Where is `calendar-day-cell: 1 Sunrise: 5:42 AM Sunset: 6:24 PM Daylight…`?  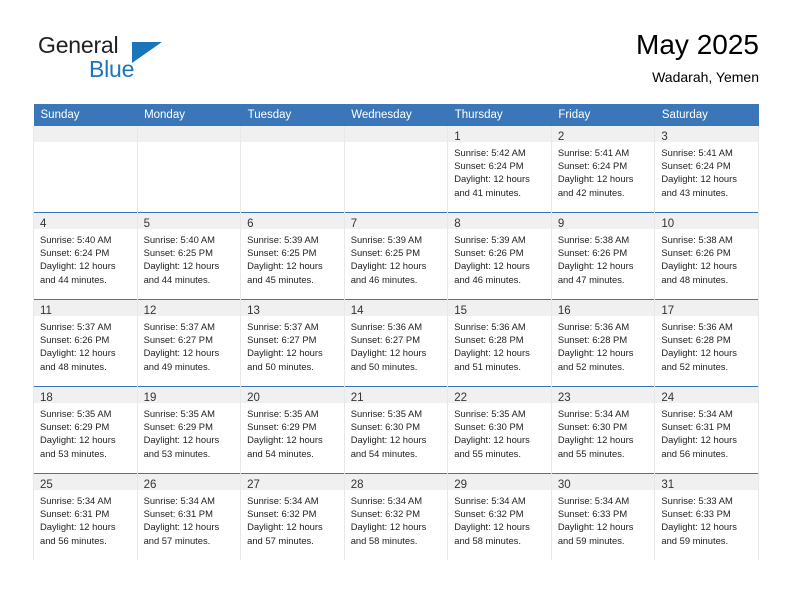 calendar-day-cell: 1 Sunrise: 5:42 AM Sunset: 6:24 PM Daylight… is located at coordinates (499, 169).